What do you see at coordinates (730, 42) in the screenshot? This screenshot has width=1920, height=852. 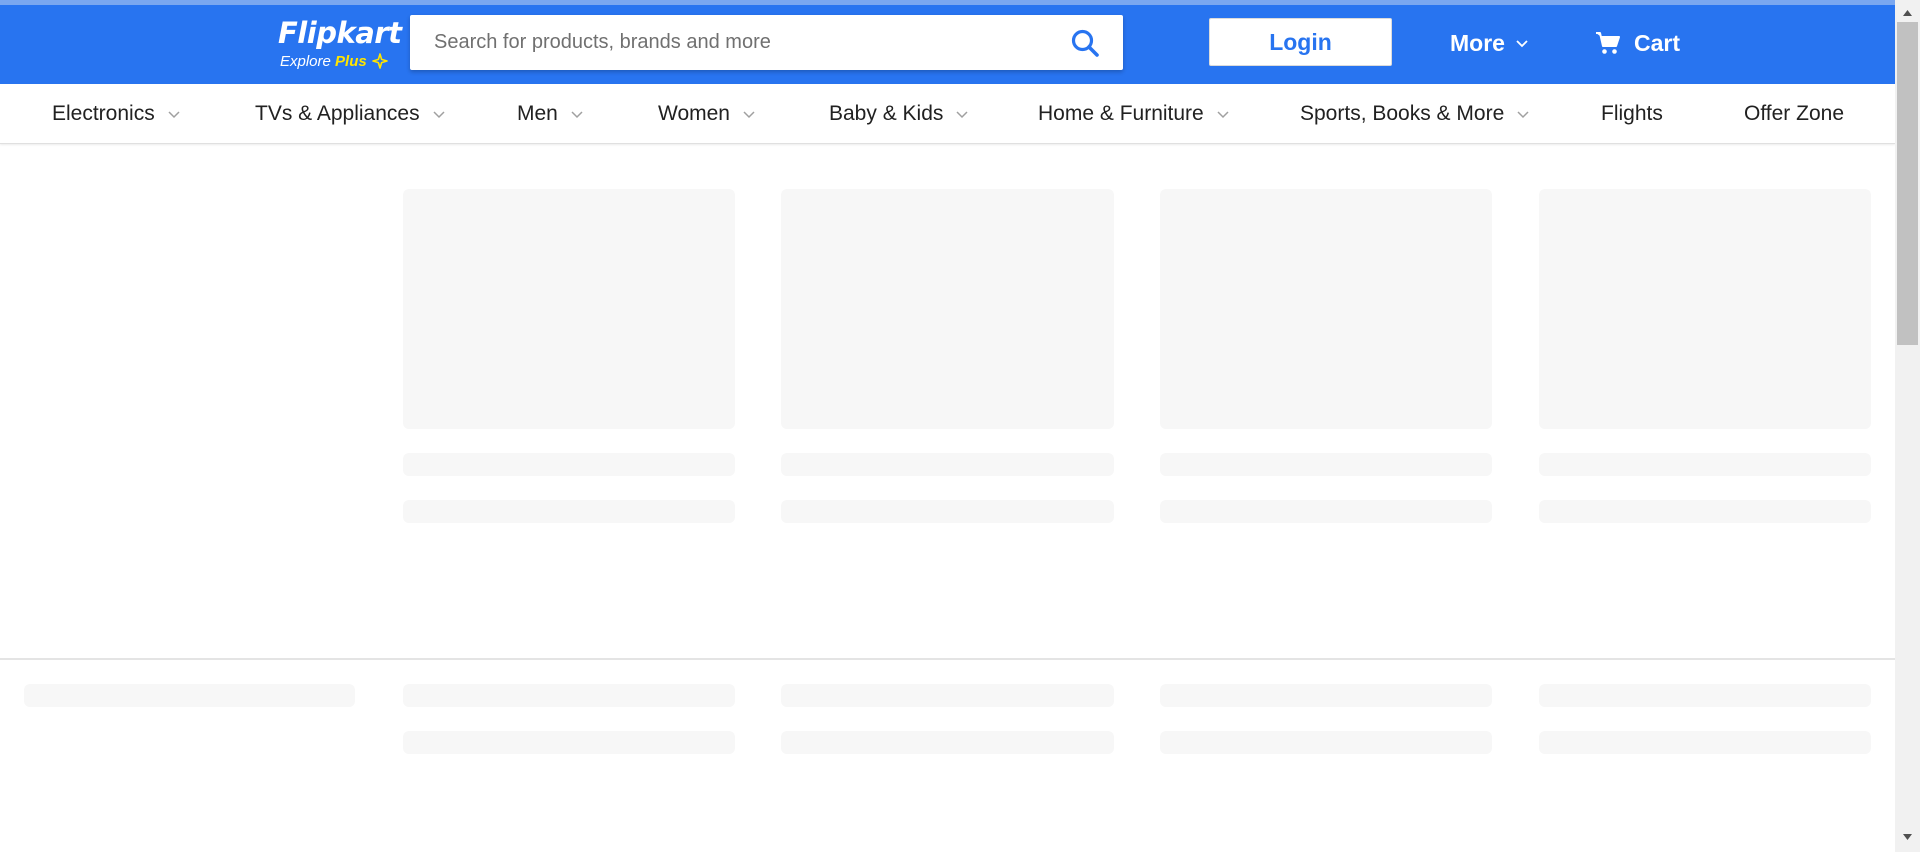 I see `search-input` at bounding box center [730, 42].